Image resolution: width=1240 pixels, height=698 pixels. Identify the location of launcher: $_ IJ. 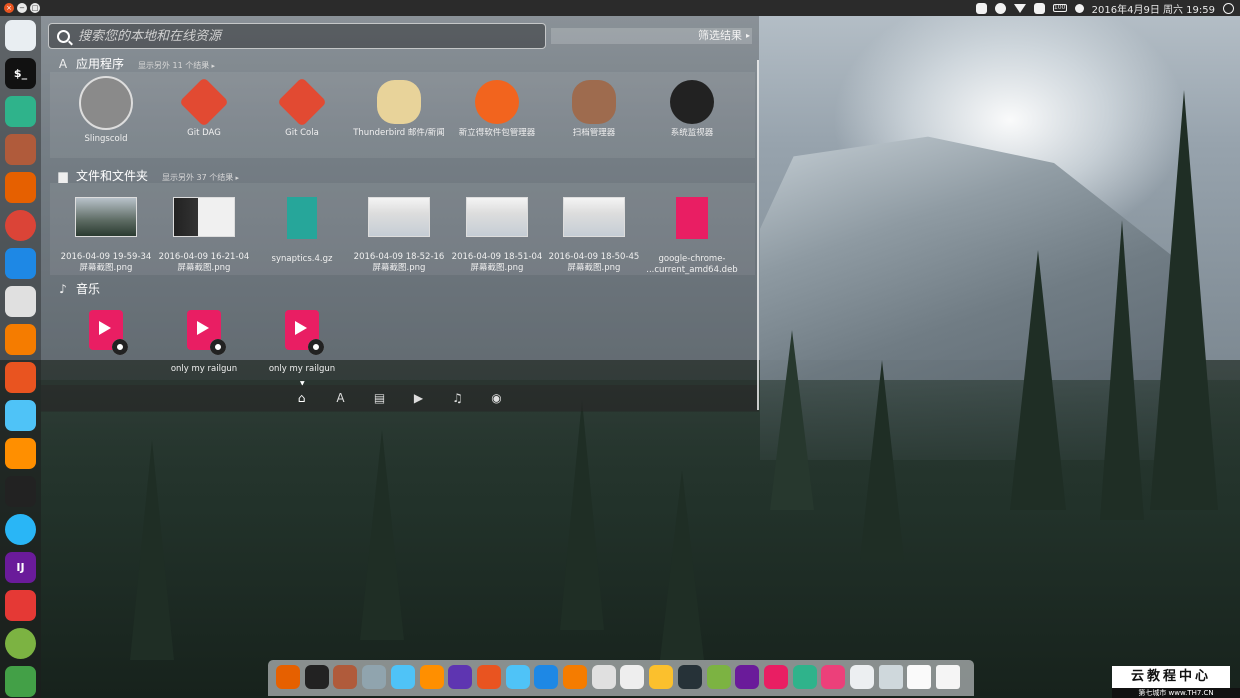
(20, 357).